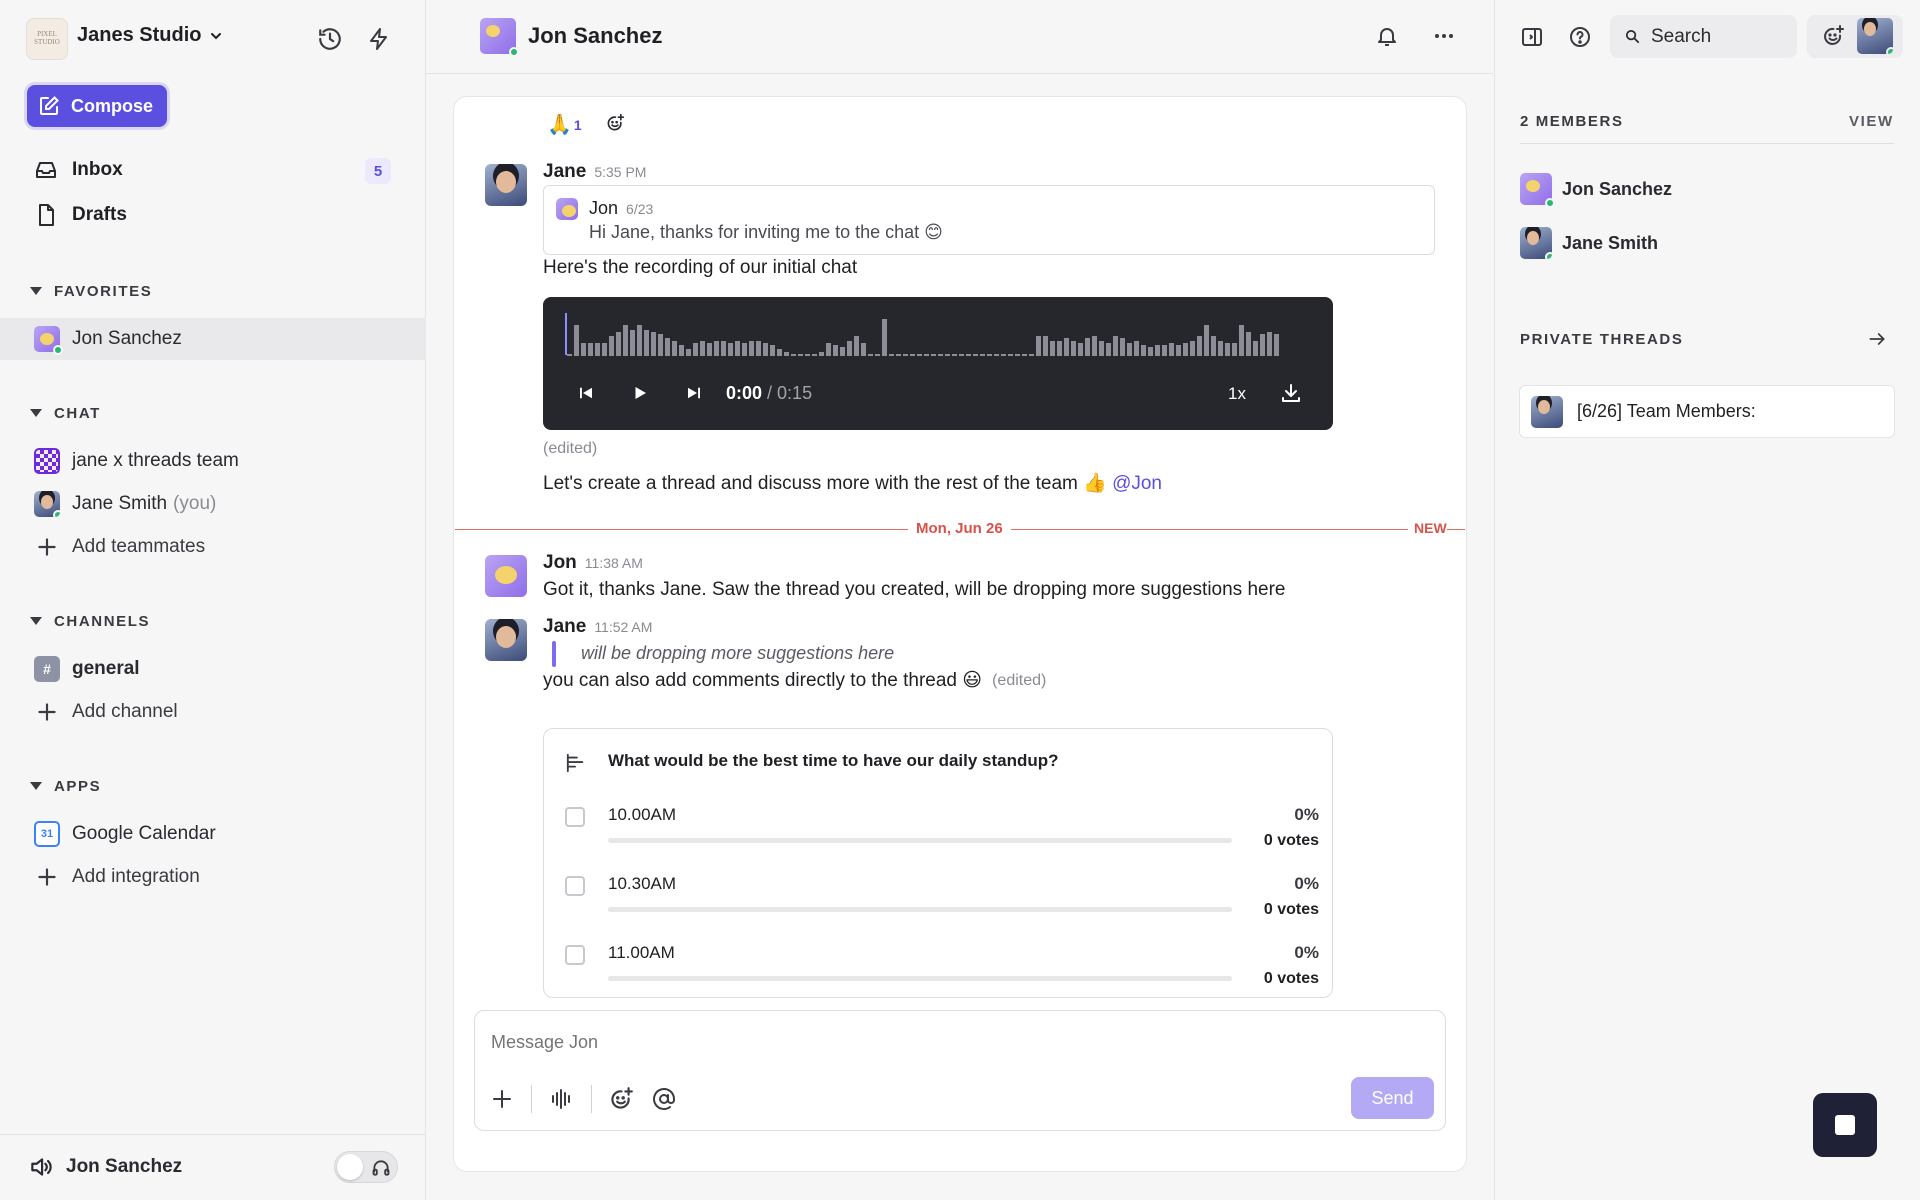 Image resolution: width=1920 pixels, height=1200 pixels. I want to click on channels-section-toggle: CHANNELS, so click(90, 621).